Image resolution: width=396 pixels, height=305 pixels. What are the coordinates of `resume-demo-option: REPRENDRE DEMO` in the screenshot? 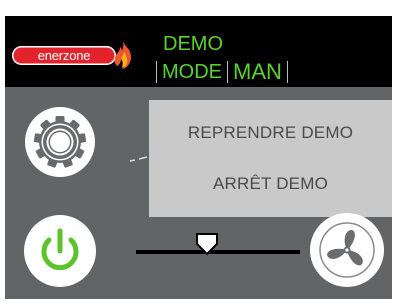 It's located at (270, 133).